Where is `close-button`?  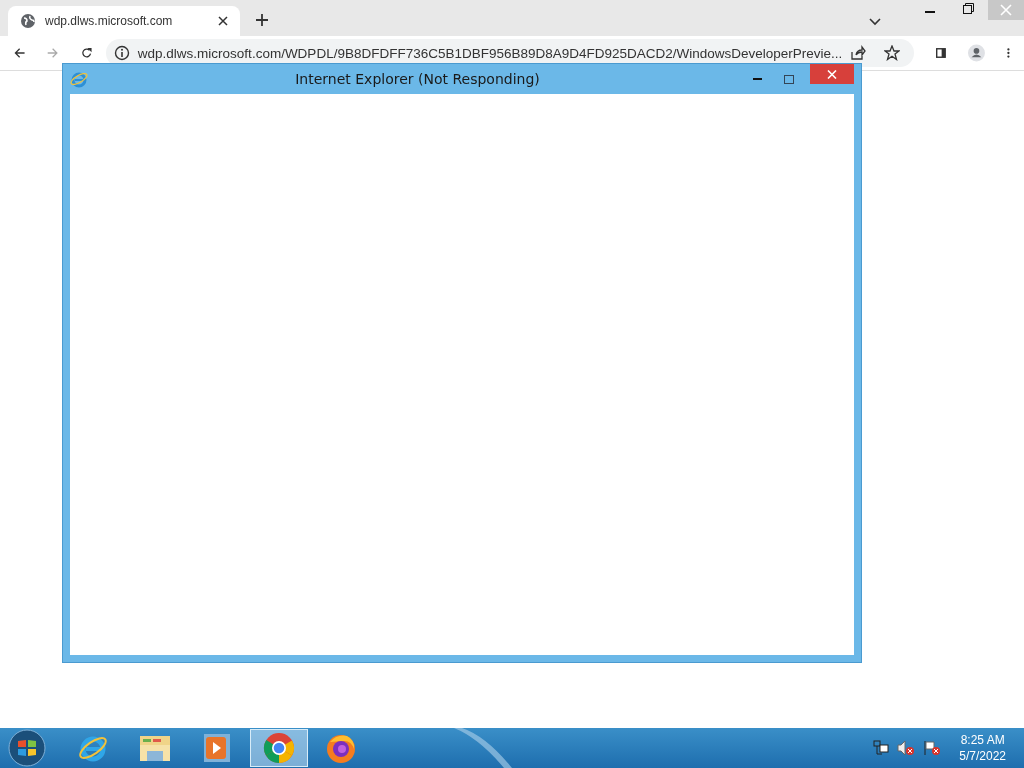
close-button is located at coordinates (832, 74).